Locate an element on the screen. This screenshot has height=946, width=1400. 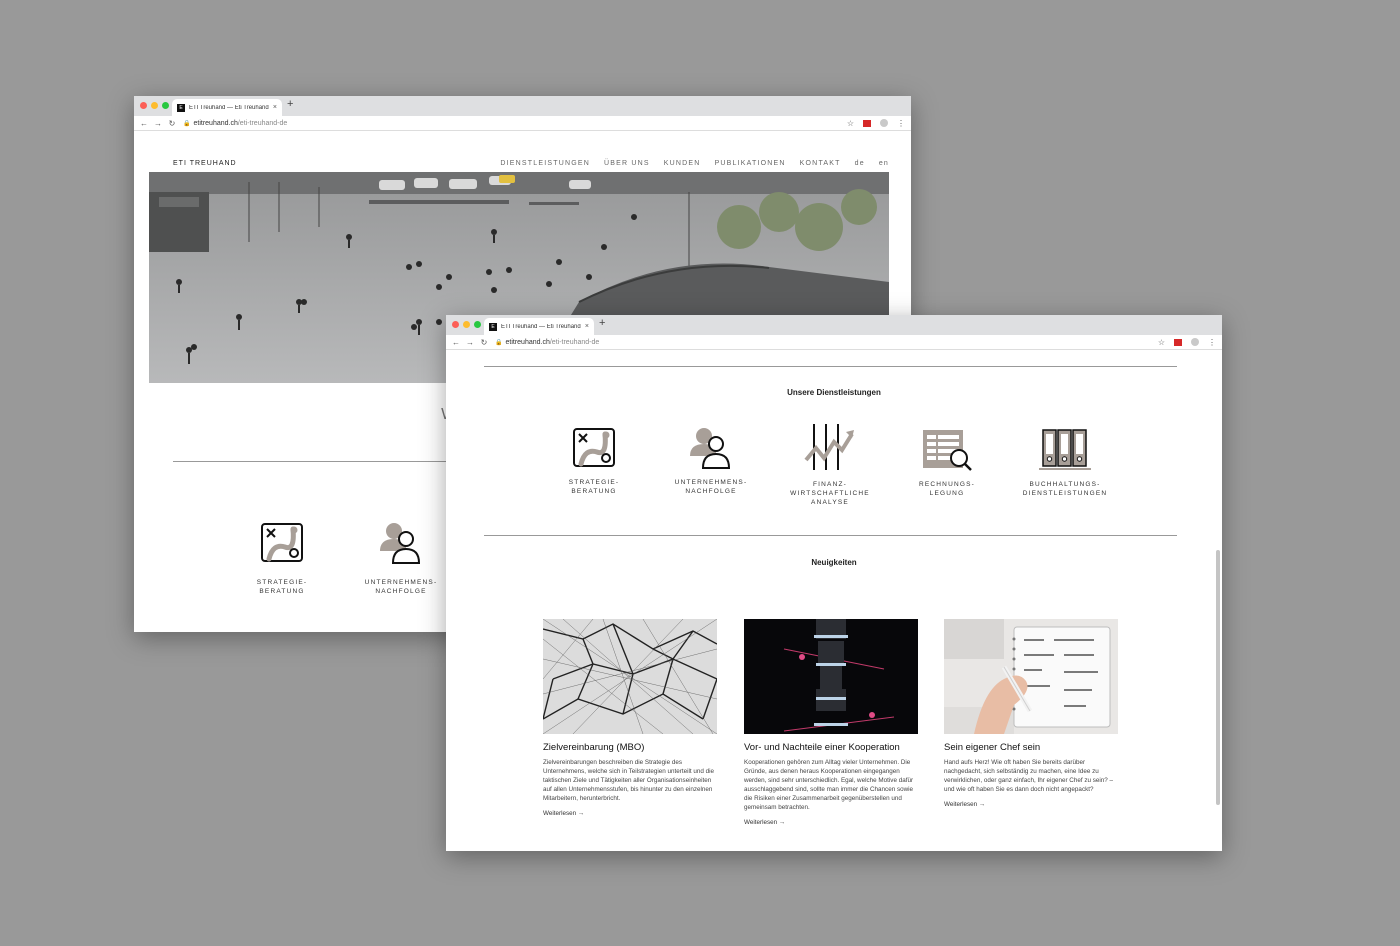
service-buchhaltungsdienstleistungen: BUCHHALTUNGS- DIENSTLEISTUNGEN is located at coordinates (1065, 463).